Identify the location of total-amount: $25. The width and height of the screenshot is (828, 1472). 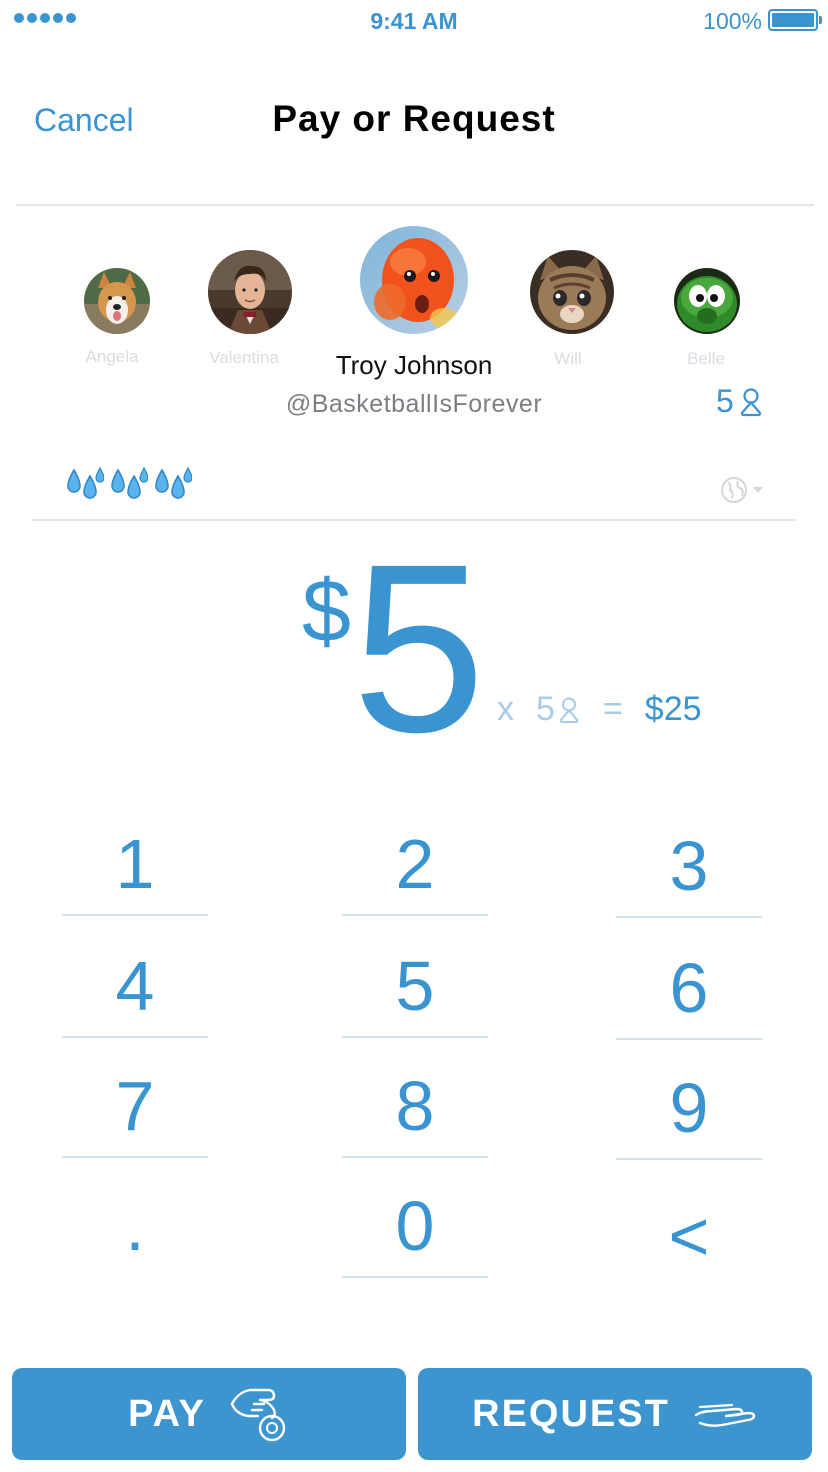
(673, 709).